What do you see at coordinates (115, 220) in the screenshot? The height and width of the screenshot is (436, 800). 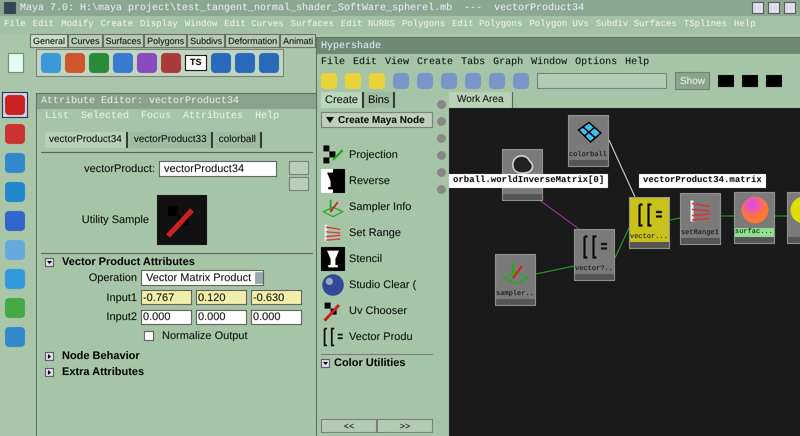 I see `field-label: Utility Sample` at bounding box center [115, 220].